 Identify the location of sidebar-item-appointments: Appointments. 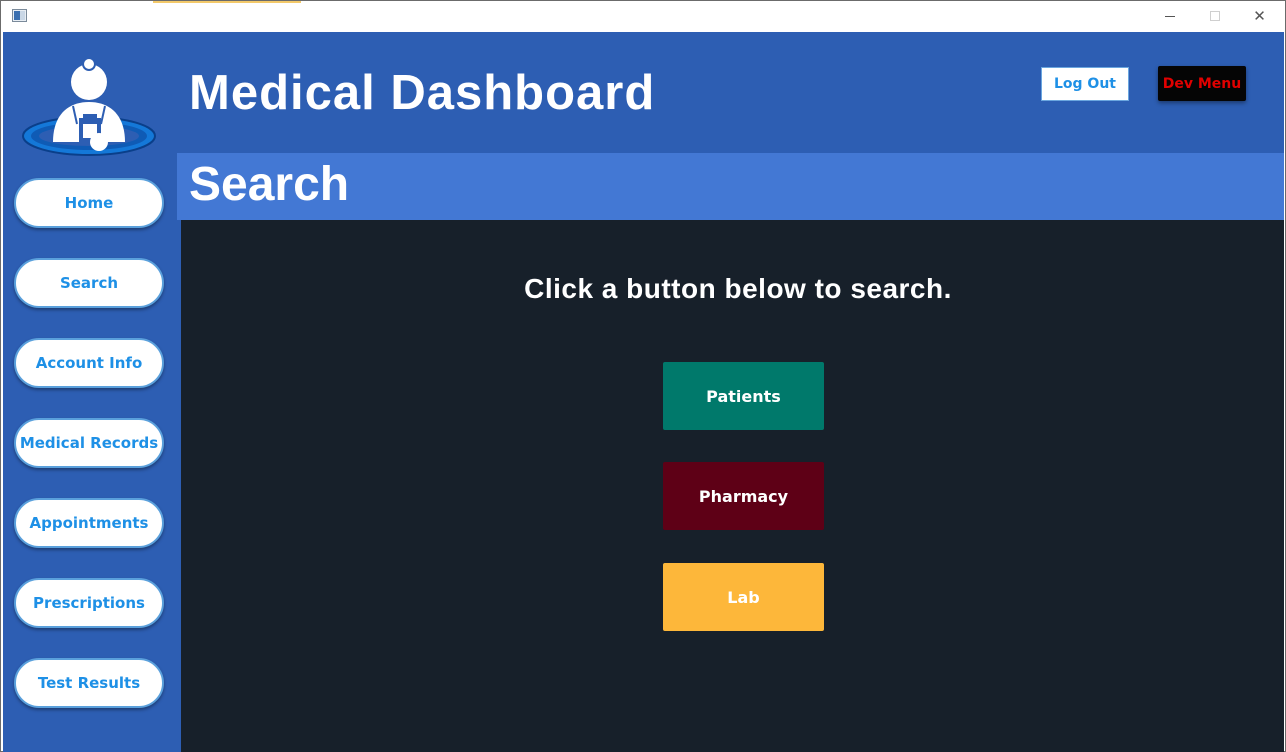
(89, 523).